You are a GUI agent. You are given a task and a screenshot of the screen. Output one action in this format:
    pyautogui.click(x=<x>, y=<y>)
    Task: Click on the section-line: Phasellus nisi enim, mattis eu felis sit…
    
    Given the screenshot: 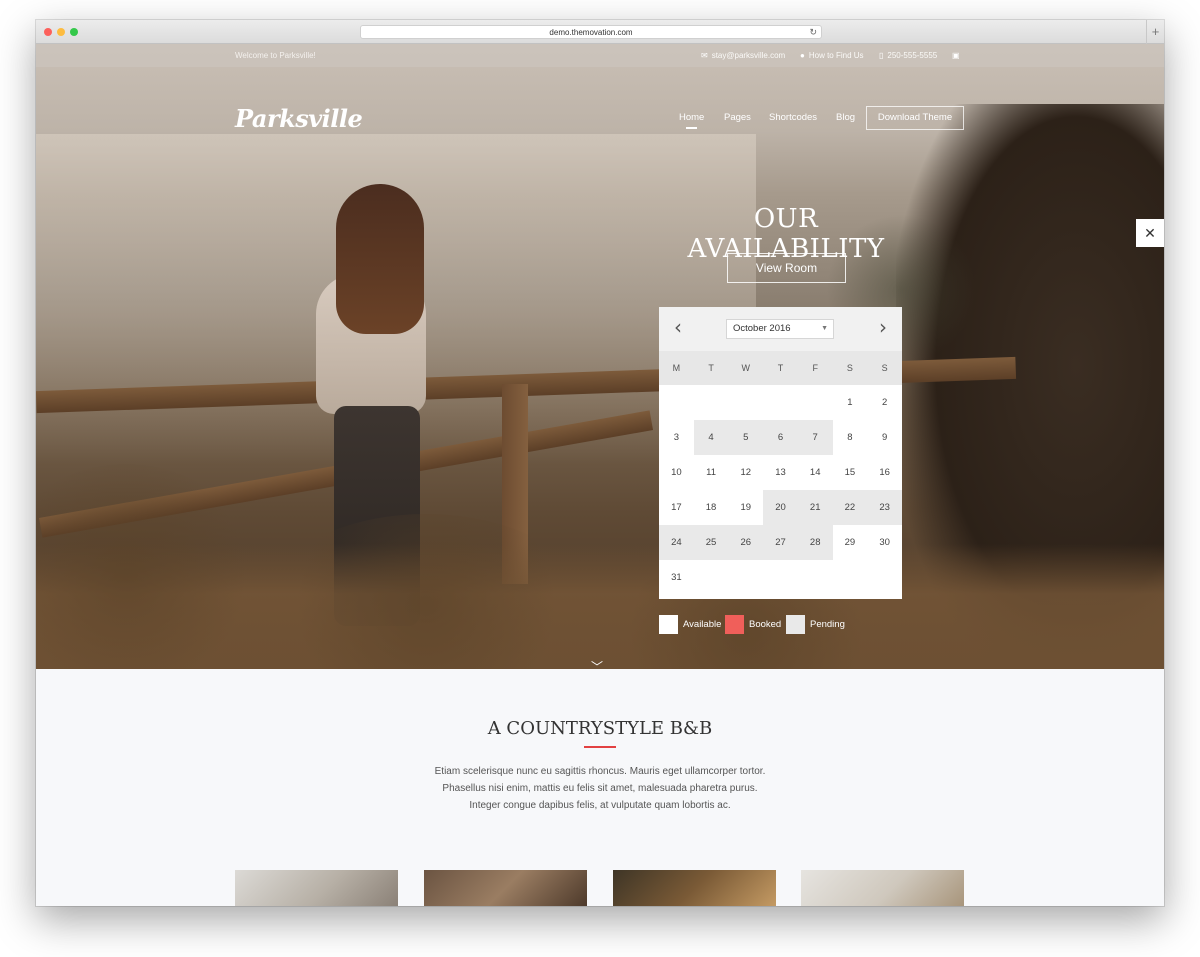 What is the action you would take?
    pyautogui.click(x=600, y=788)
    